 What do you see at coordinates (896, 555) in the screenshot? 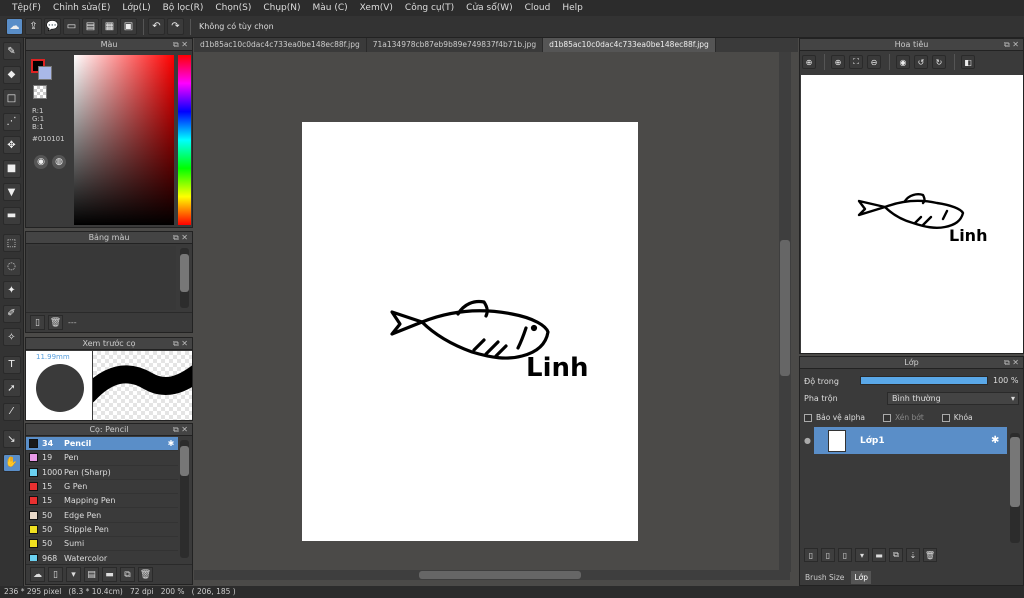
I see `duplicate-layer-icon: ⧉` at bounding box center [896, 555].